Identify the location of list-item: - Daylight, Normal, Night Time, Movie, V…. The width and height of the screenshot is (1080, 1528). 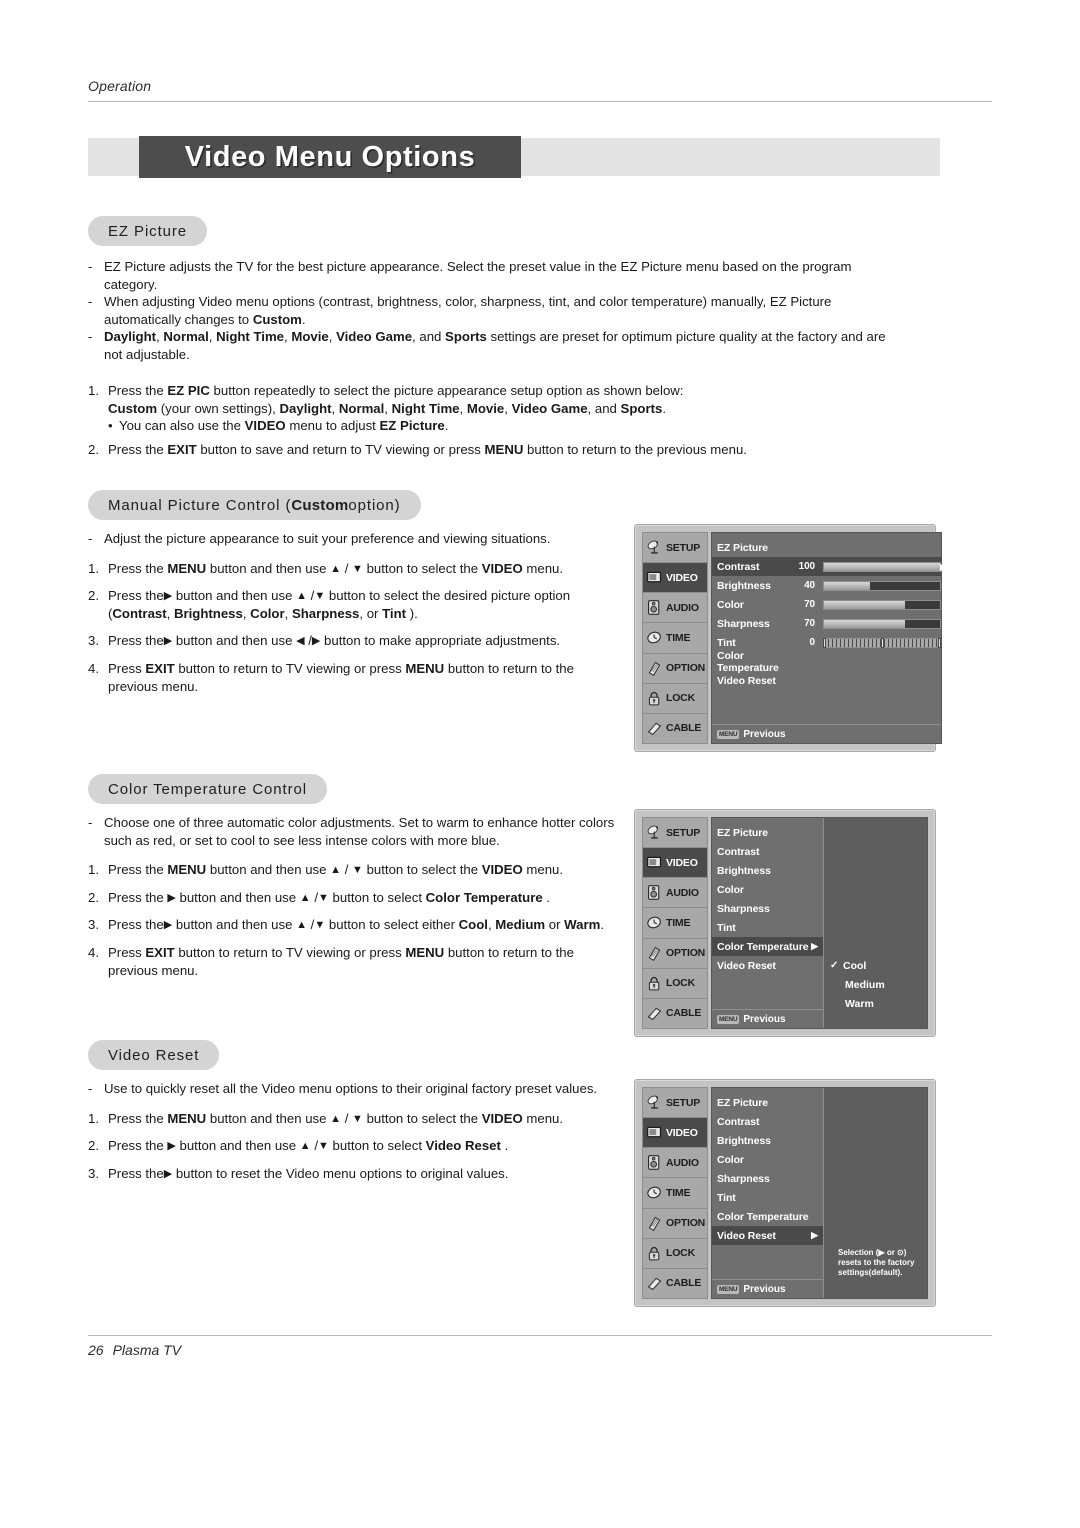
(492, 345).